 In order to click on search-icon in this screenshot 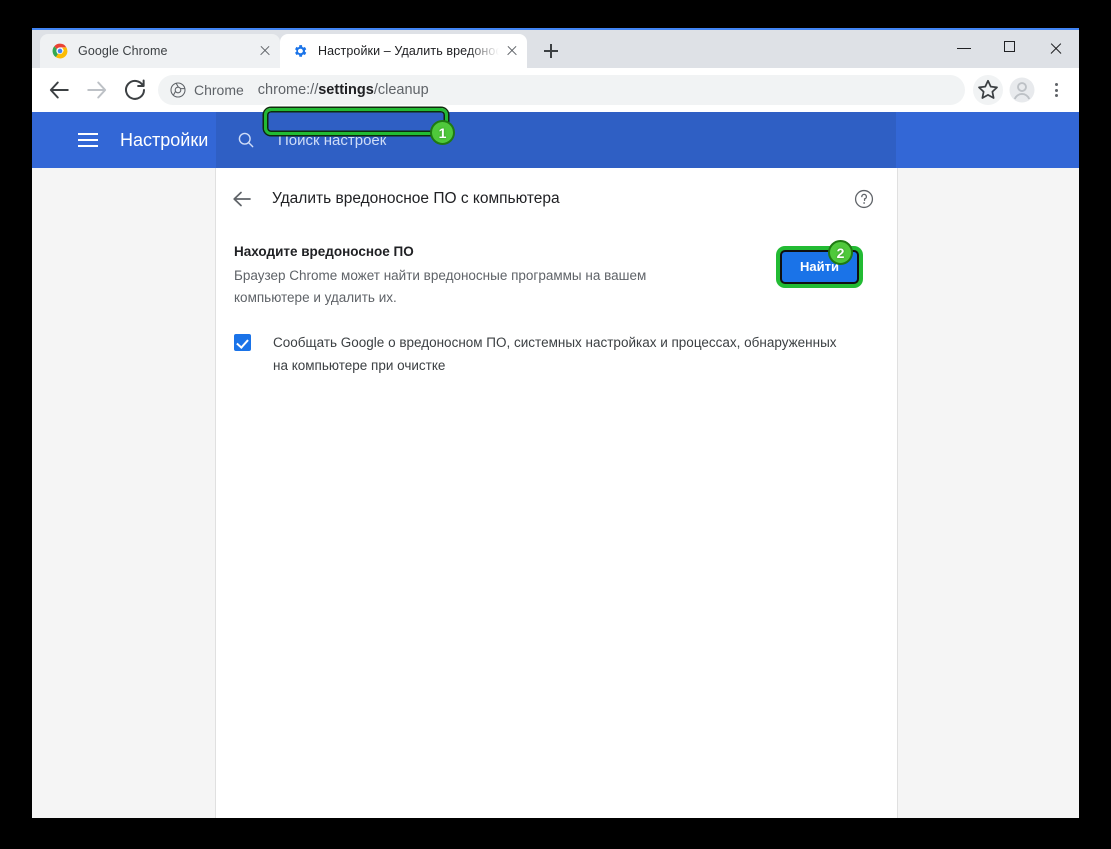, I will do `click(246, 140)`.